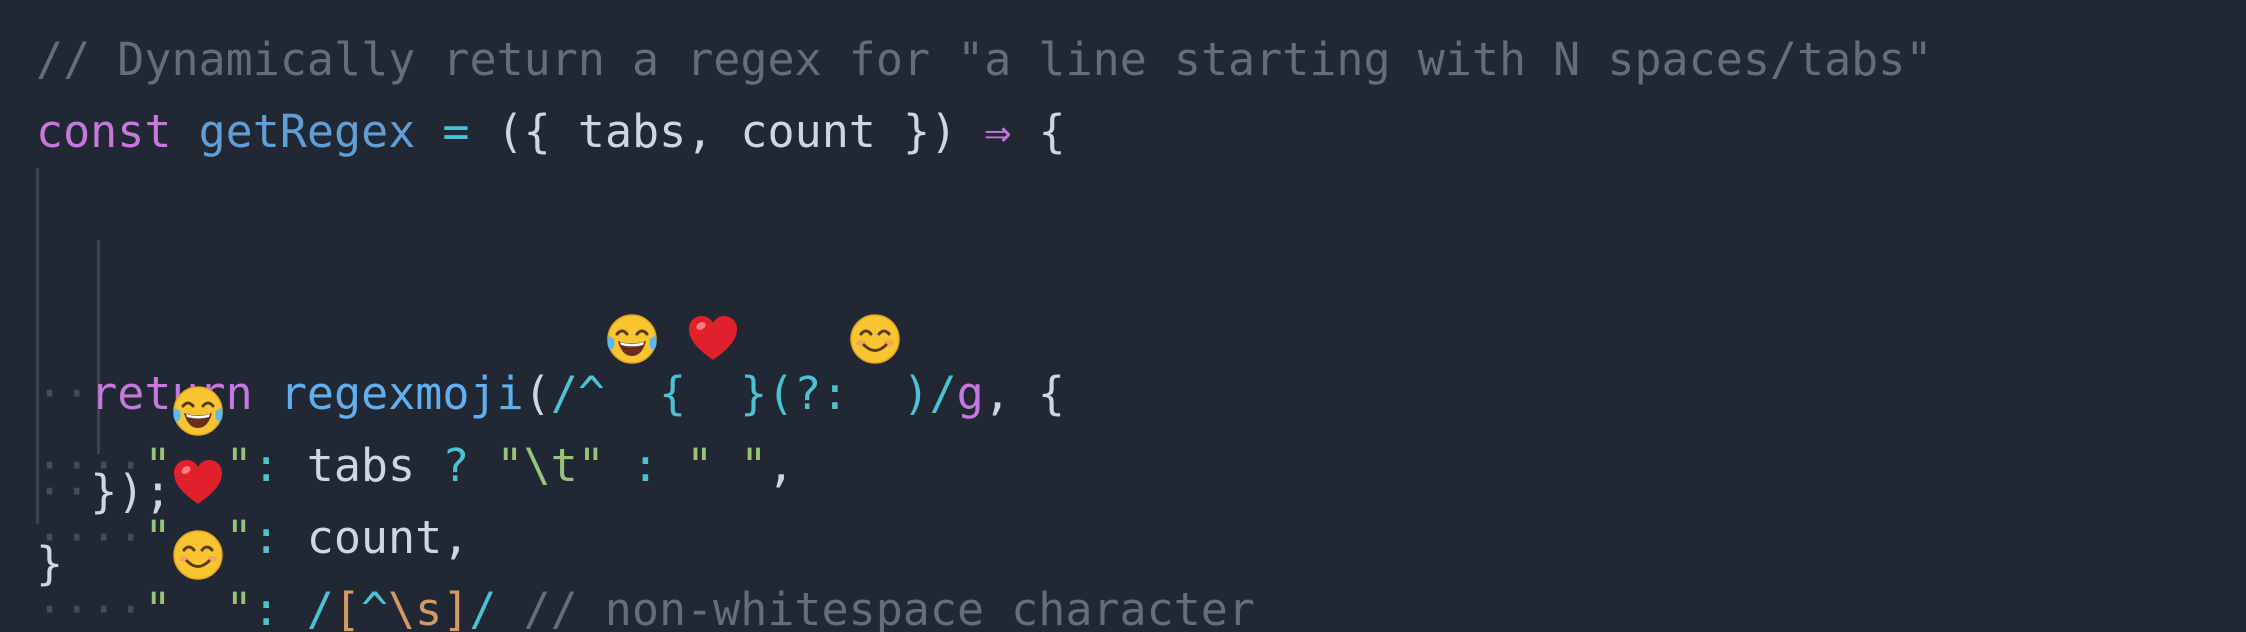 The image size is (2246, 632). Describe the element at coordinates (984, 492) in the screenshot. I see `code-line: ··});` at that location.